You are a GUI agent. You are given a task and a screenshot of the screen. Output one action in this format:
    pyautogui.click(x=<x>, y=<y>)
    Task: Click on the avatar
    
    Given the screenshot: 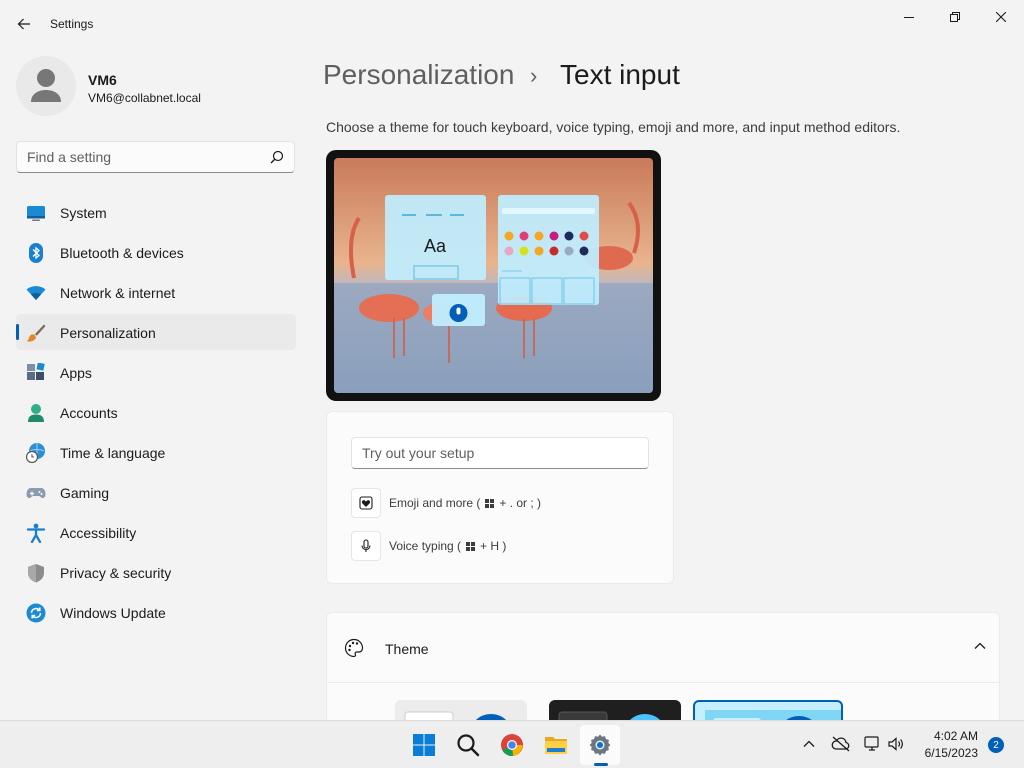 What is the action you would take?
    pyautogui.click(x=46, y=86)
    